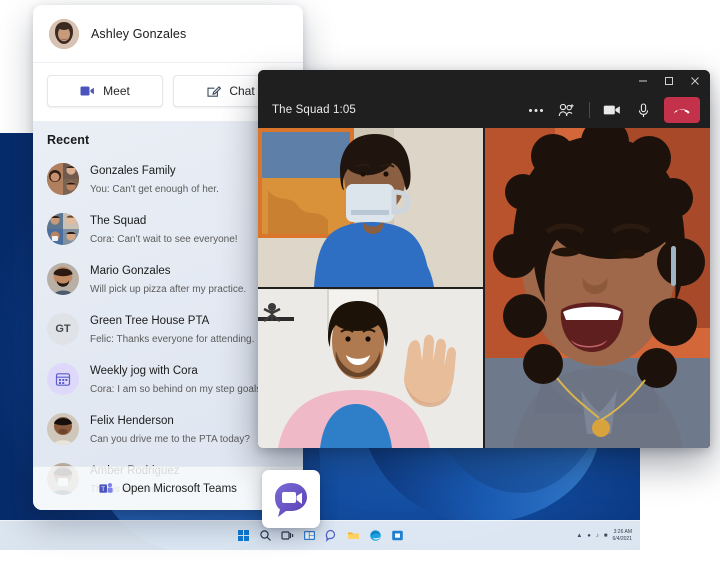 This screenshot has height=580, width=720. Describe the element at coordinates (243, 535) in the screenshot. I see `start-icon` at that location.